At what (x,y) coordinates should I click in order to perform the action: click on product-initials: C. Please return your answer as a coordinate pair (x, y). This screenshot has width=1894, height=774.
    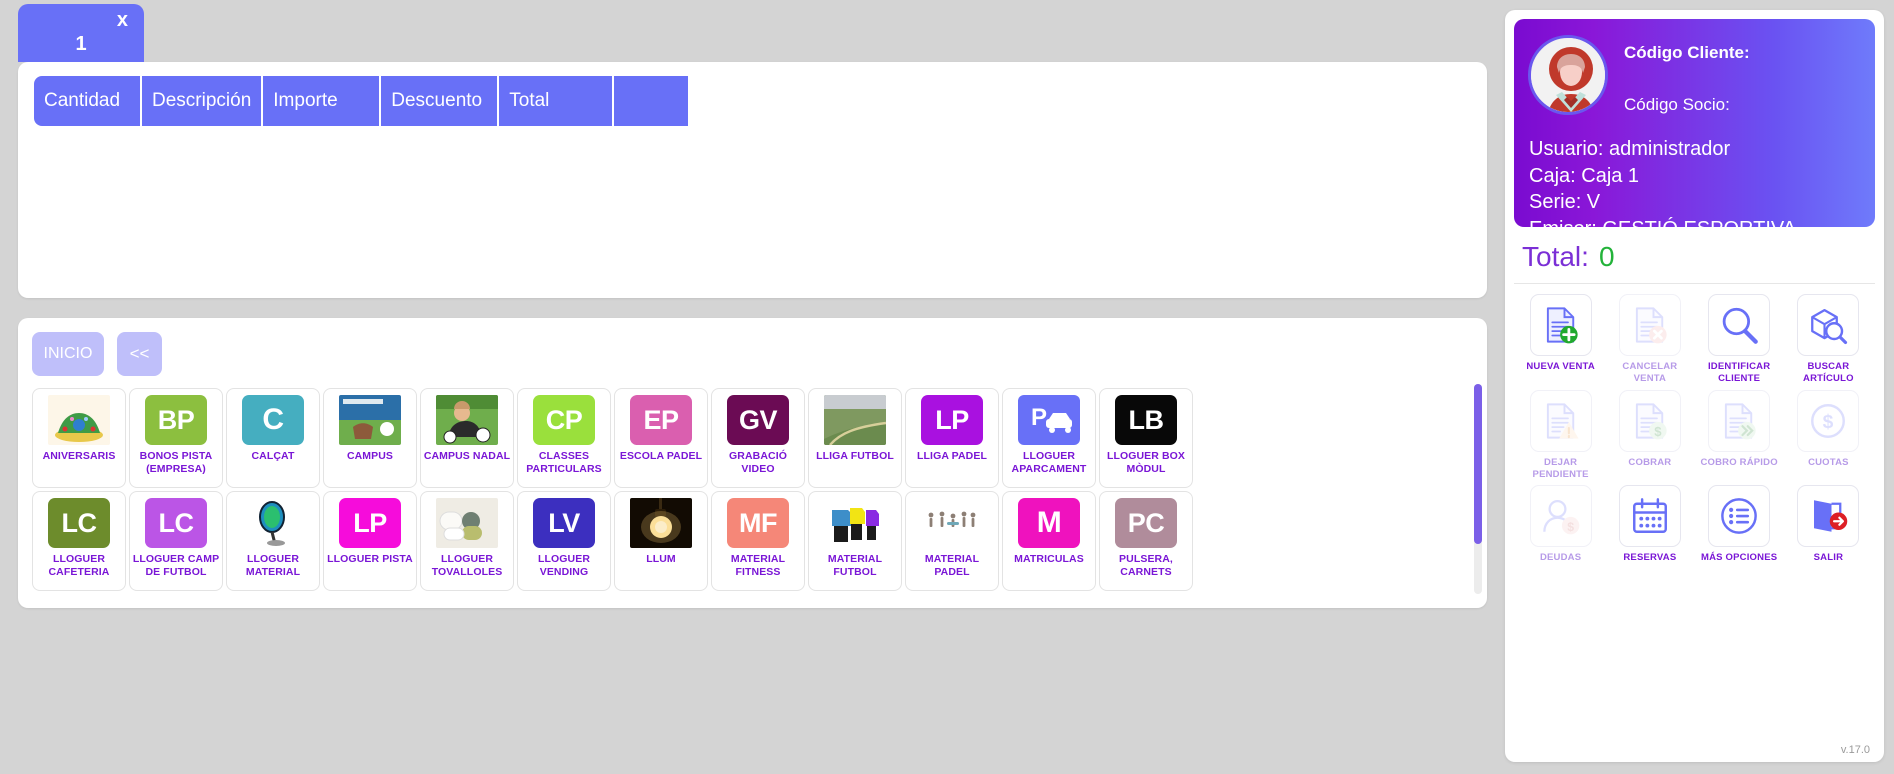
    Looking at the image, I should click on (273, 420).